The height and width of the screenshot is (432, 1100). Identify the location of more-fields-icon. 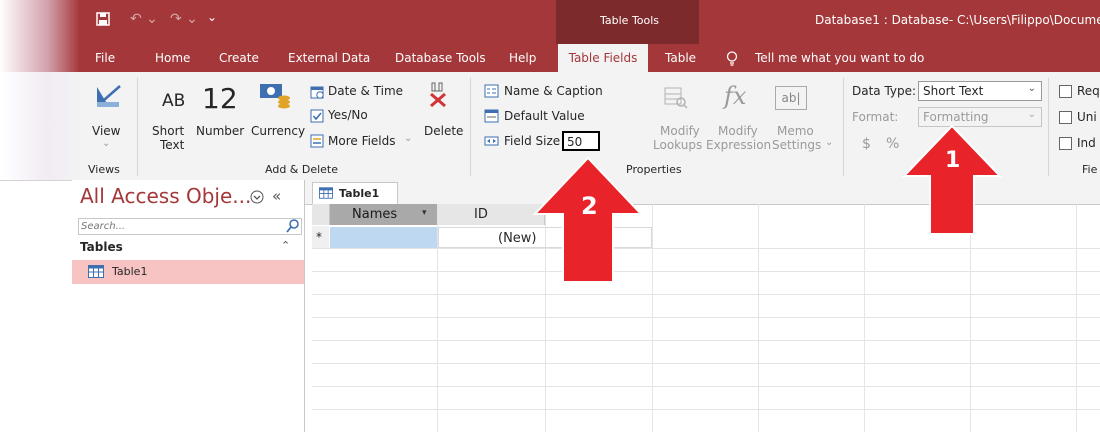
(317, 142).